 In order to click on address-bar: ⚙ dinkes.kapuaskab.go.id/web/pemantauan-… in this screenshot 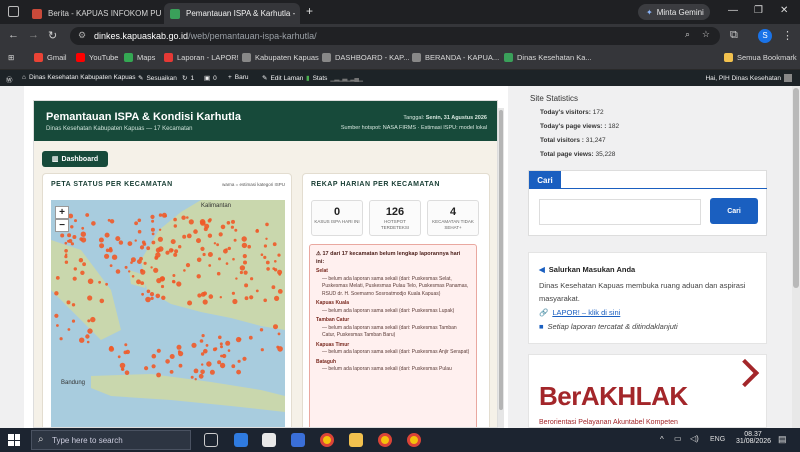, I will do `click(395, 36)`.